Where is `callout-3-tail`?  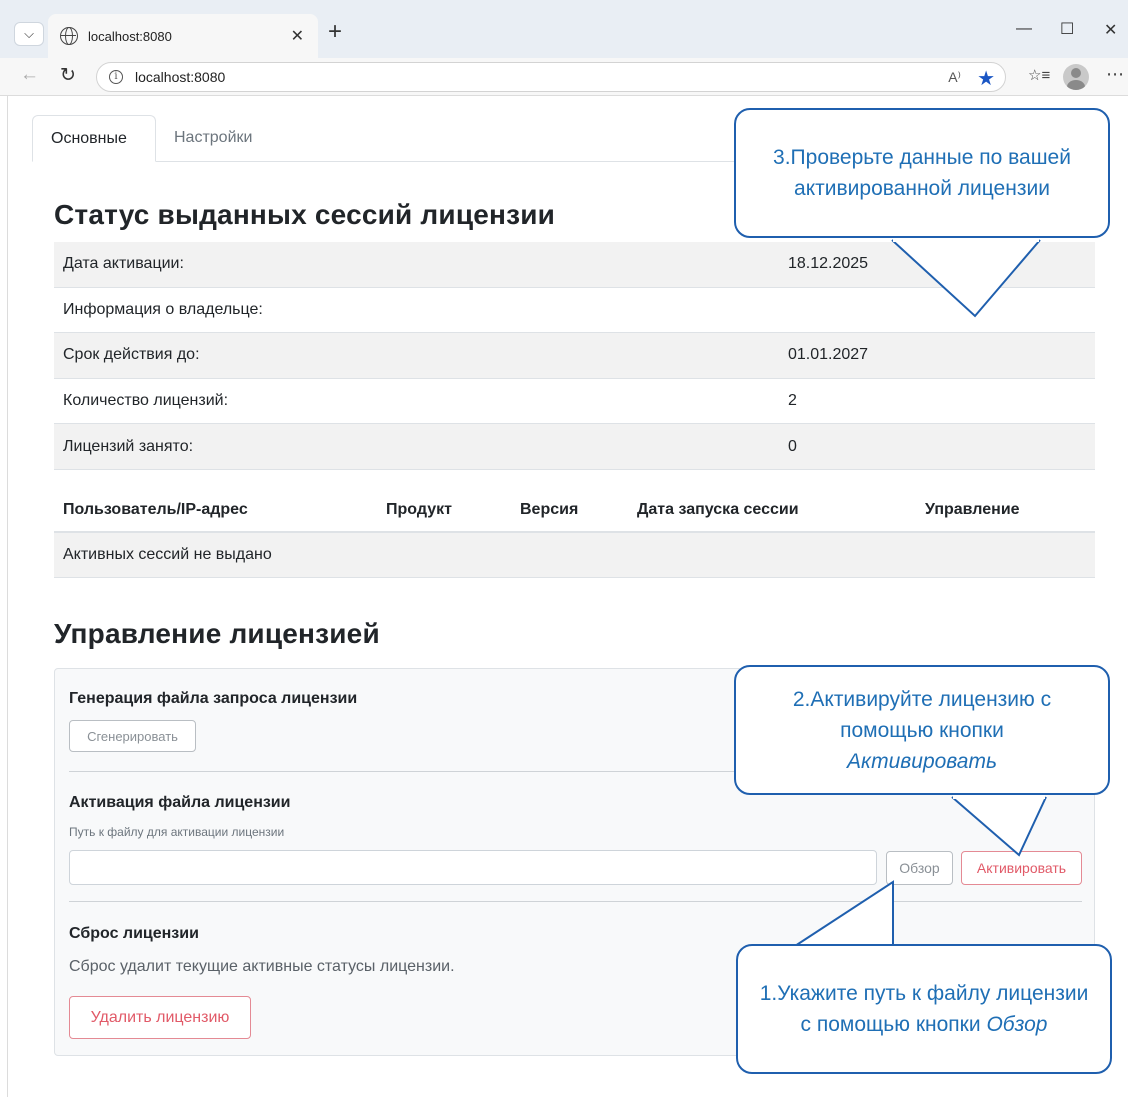
callout-3-tail is located at coordinates (966, 278).